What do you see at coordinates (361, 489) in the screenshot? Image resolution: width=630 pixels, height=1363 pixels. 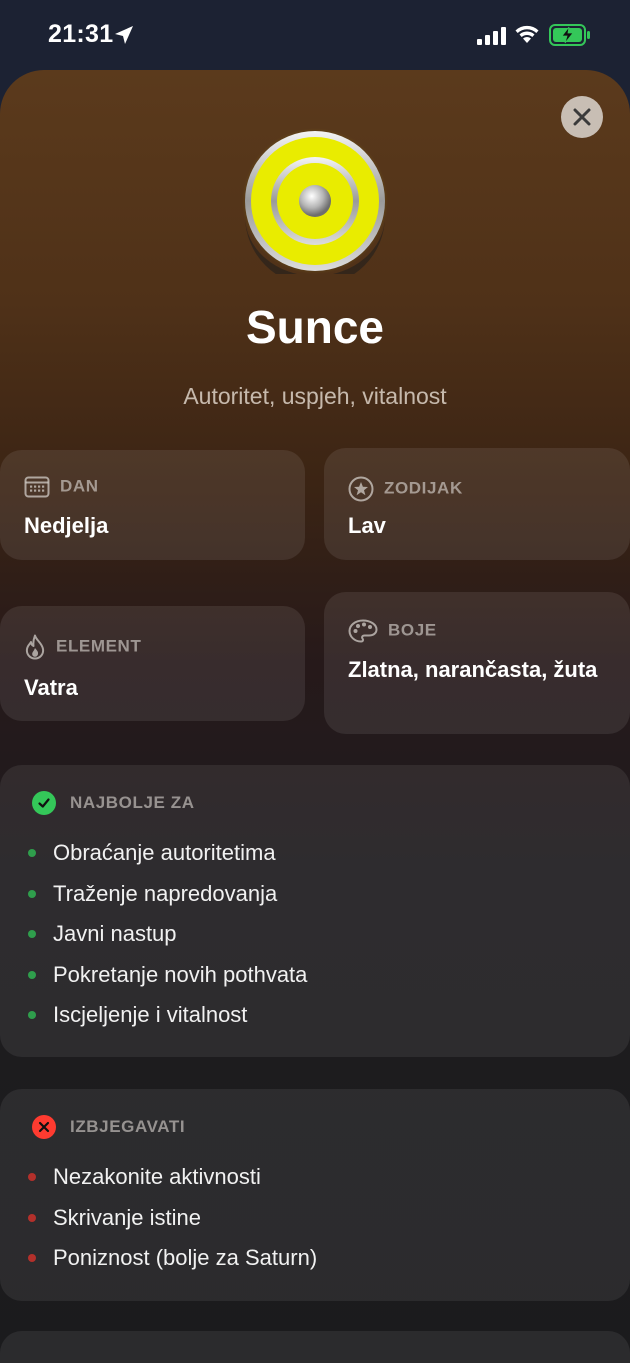 I see `star-circle-icon` at bounding box center [361, 489].